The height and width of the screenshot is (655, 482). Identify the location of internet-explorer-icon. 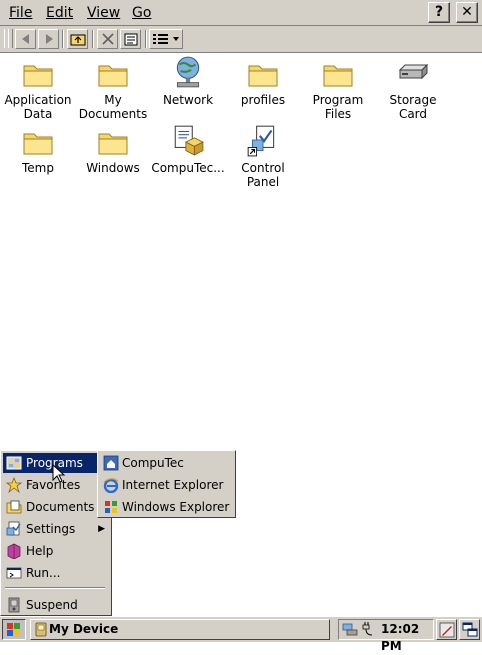
(111, 485).